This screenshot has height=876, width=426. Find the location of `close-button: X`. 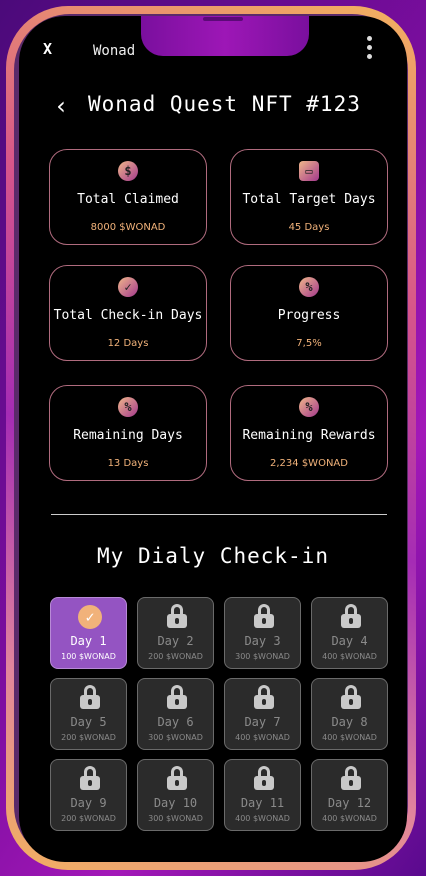

close-button: X is located at coordinates (47, 49).